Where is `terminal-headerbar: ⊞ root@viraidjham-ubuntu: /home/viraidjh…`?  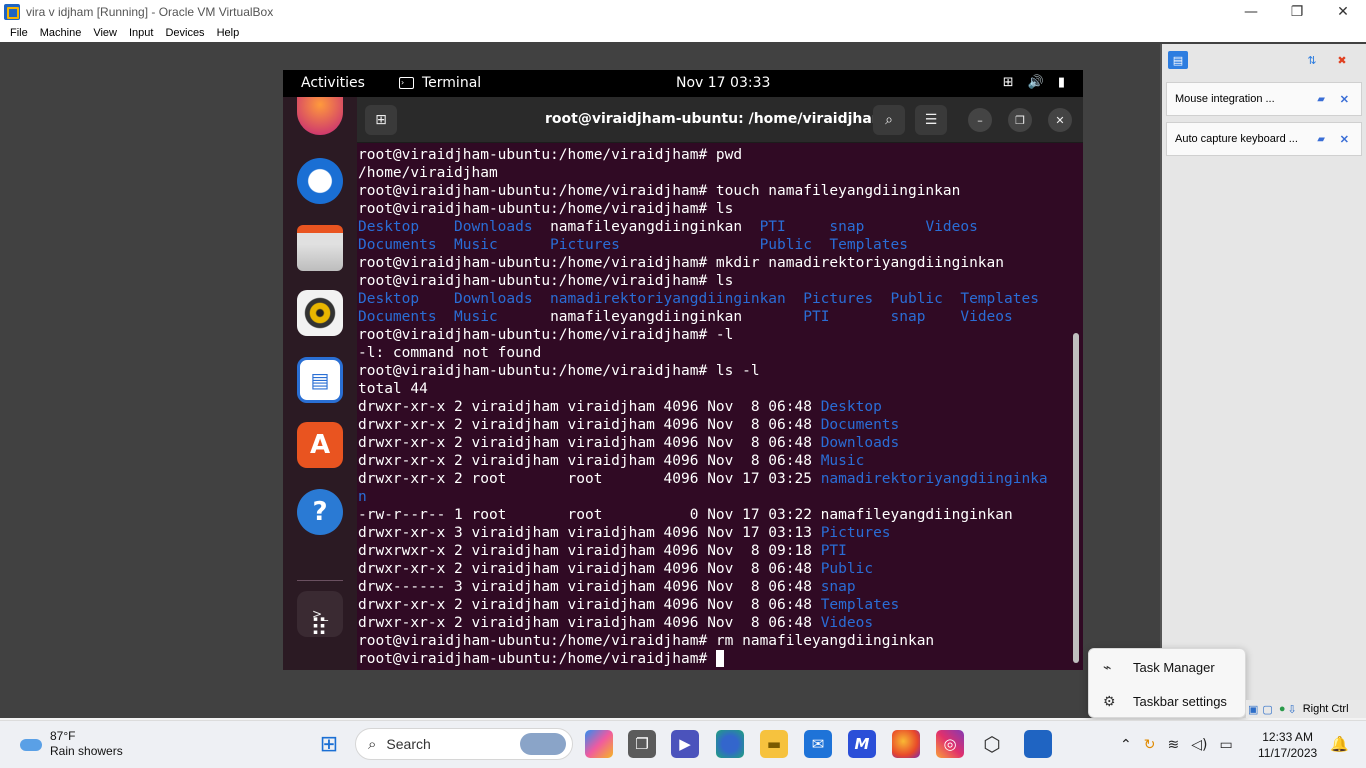 terminal-headerbar: ⊞ root@viraidjham-ubuntu: /home/viraidjh… is located at coordinates (720, 120).